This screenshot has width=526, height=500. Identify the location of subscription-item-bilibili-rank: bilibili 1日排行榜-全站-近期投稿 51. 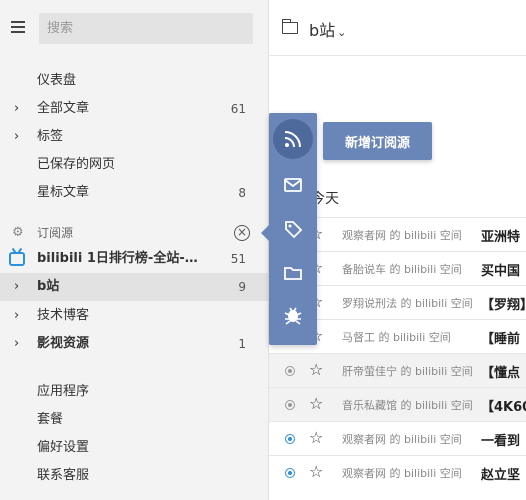
(134, 259).